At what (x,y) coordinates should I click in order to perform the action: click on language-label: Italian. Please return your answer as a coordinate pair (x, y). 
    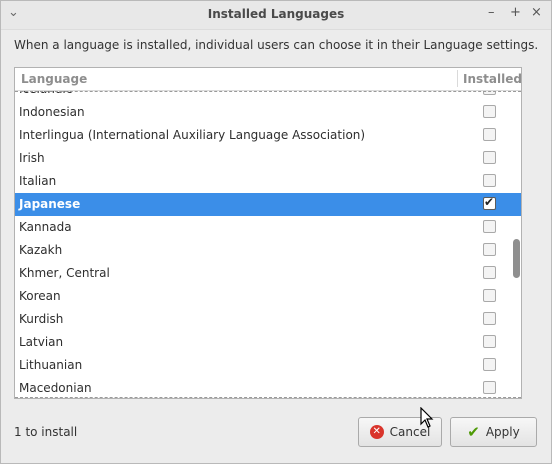
    Looking at the image, I should click on (38, 181).